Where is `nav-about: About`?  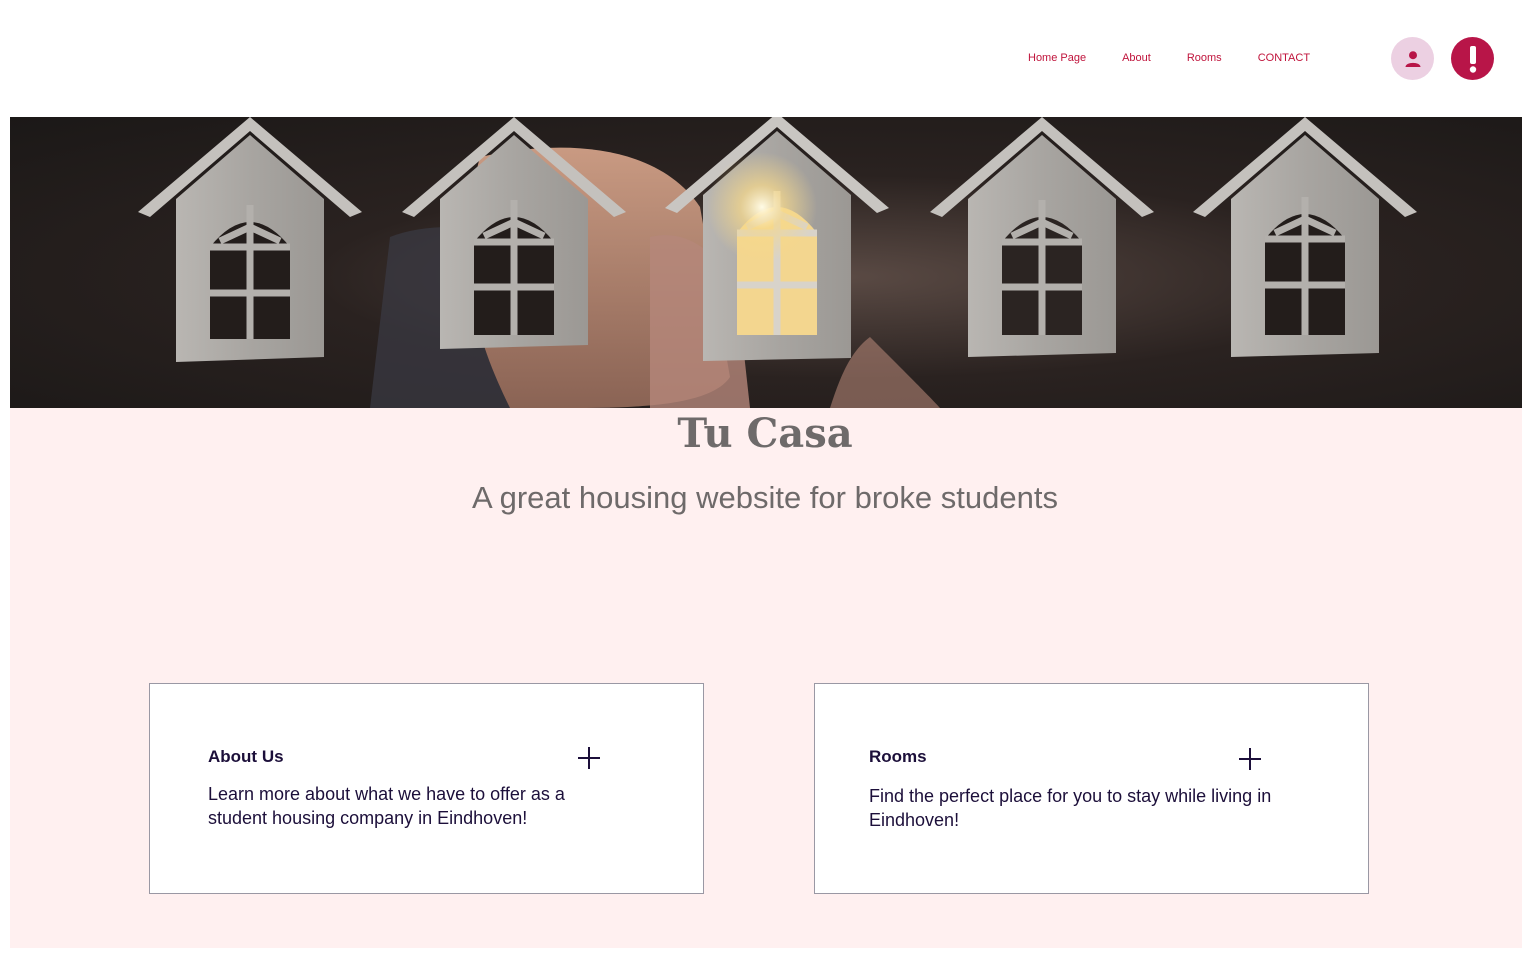 nav-about: About is located at coordinates (1136, 58).